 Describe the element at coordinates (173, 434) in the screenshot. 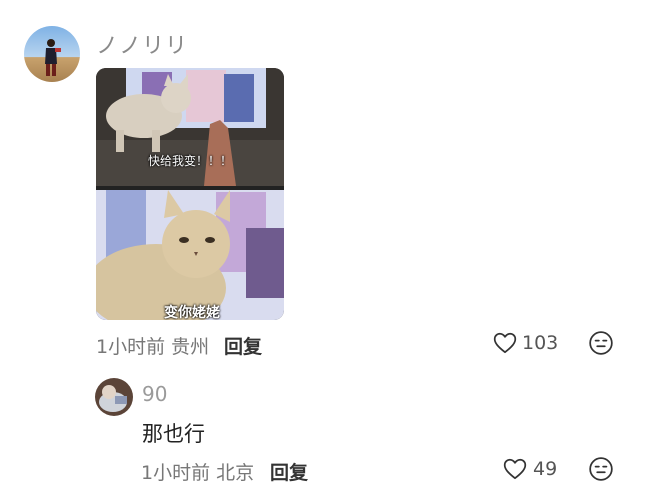

I see `reply-text: 那也行` at that location.